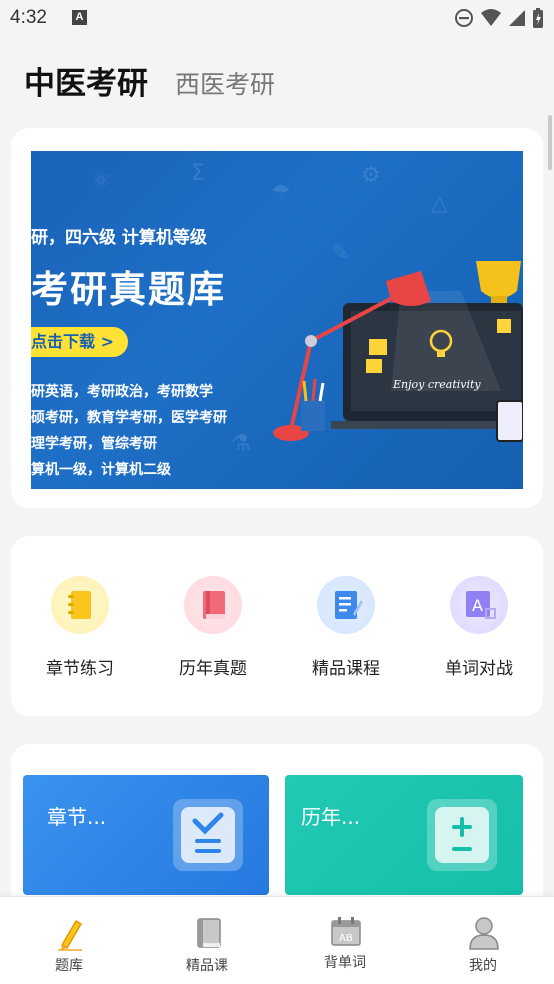 The image size is (554, 984). I want to click on menu-label: 精品课程, so click(346, 669).